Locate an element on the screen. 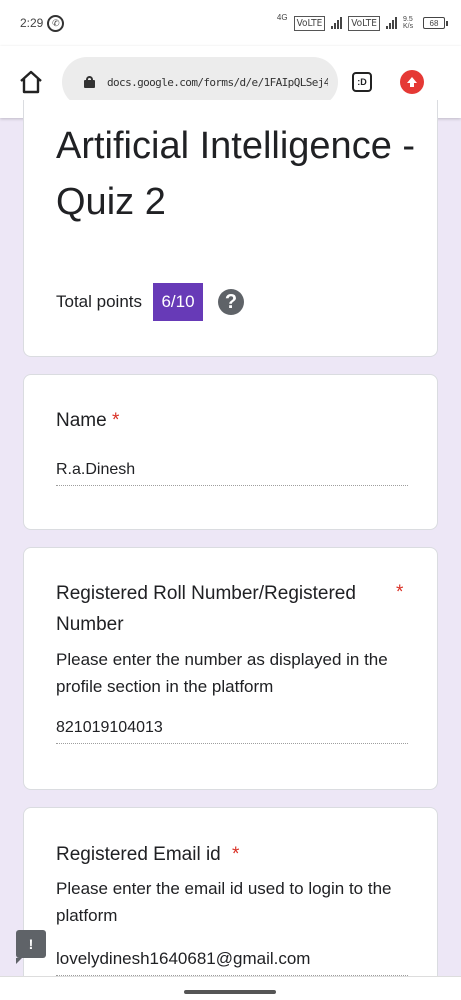  volte-badge-2: VoLTE is located at coordinates (364, 23).